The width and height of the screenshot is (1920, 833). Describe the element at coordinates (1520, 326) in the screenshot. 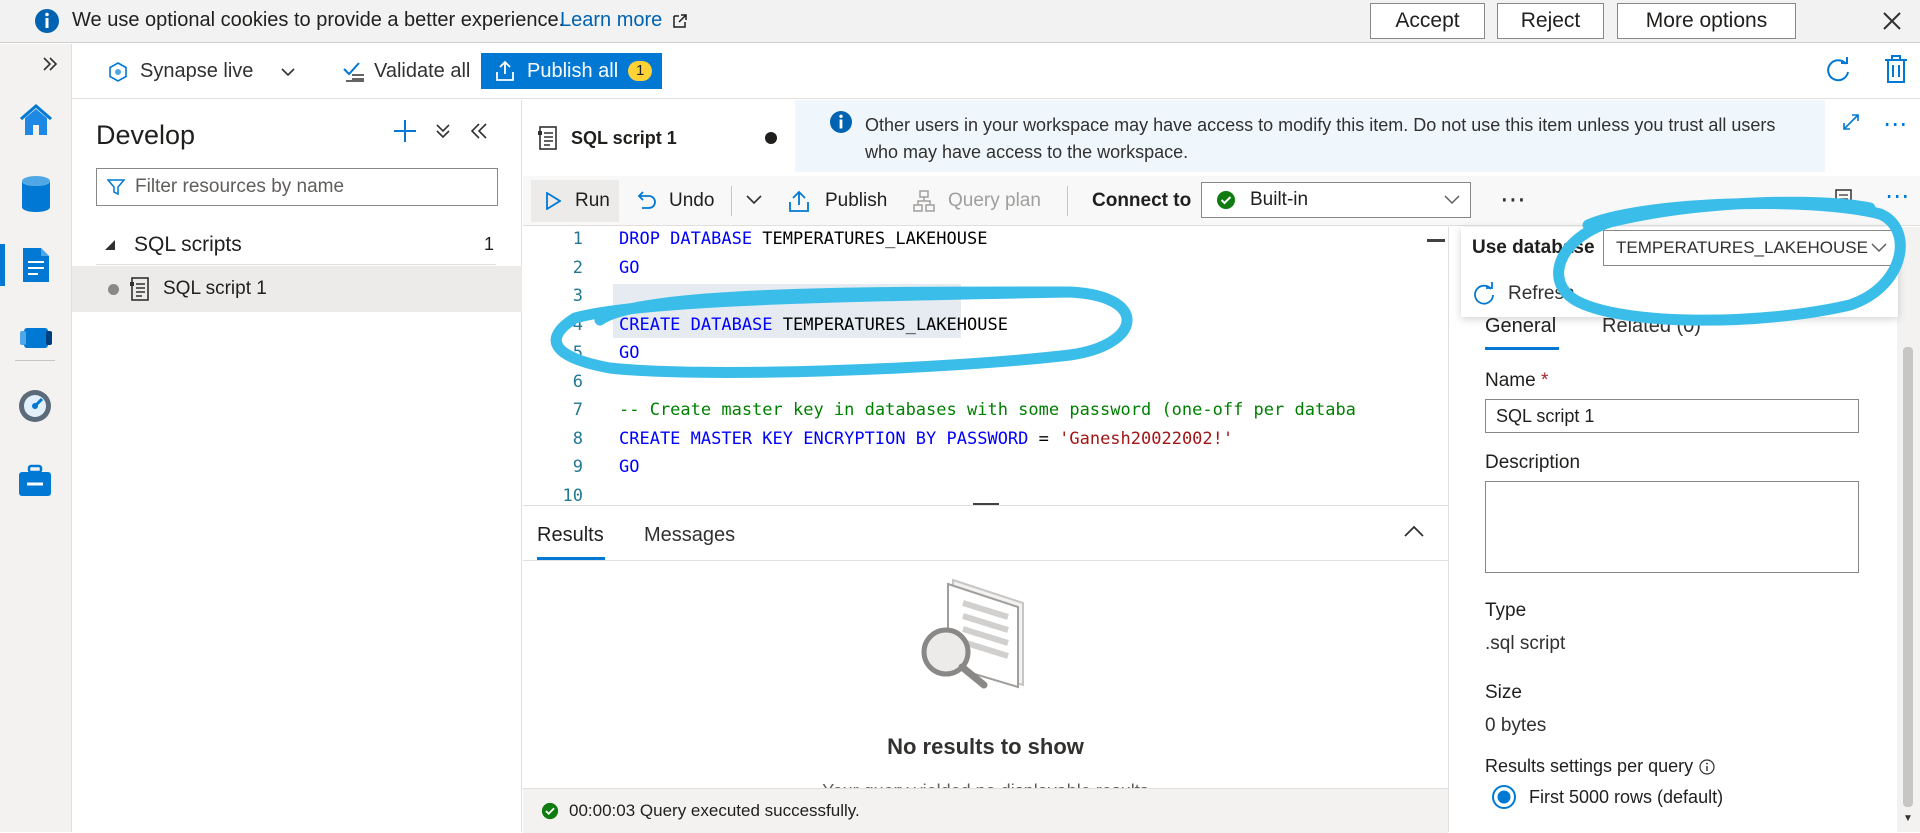

I see `tab-general: General` at that location.